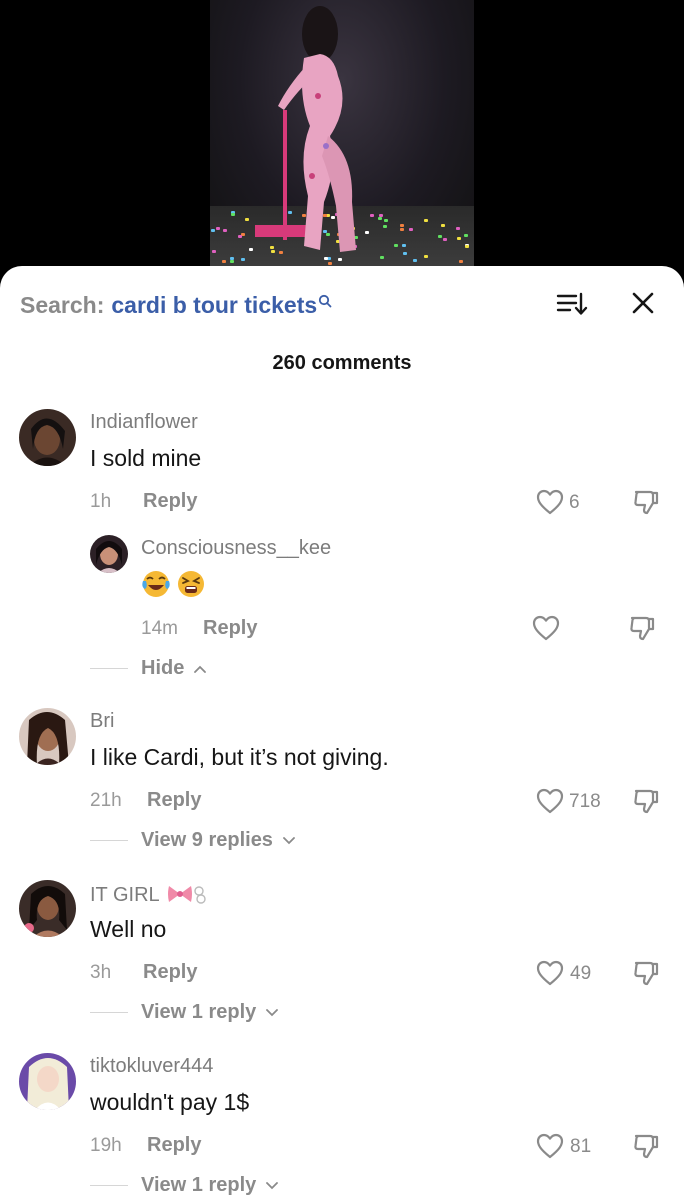 This screenshot has height=1200, width=684. I want to click on username: Bri, so click(102, 721).